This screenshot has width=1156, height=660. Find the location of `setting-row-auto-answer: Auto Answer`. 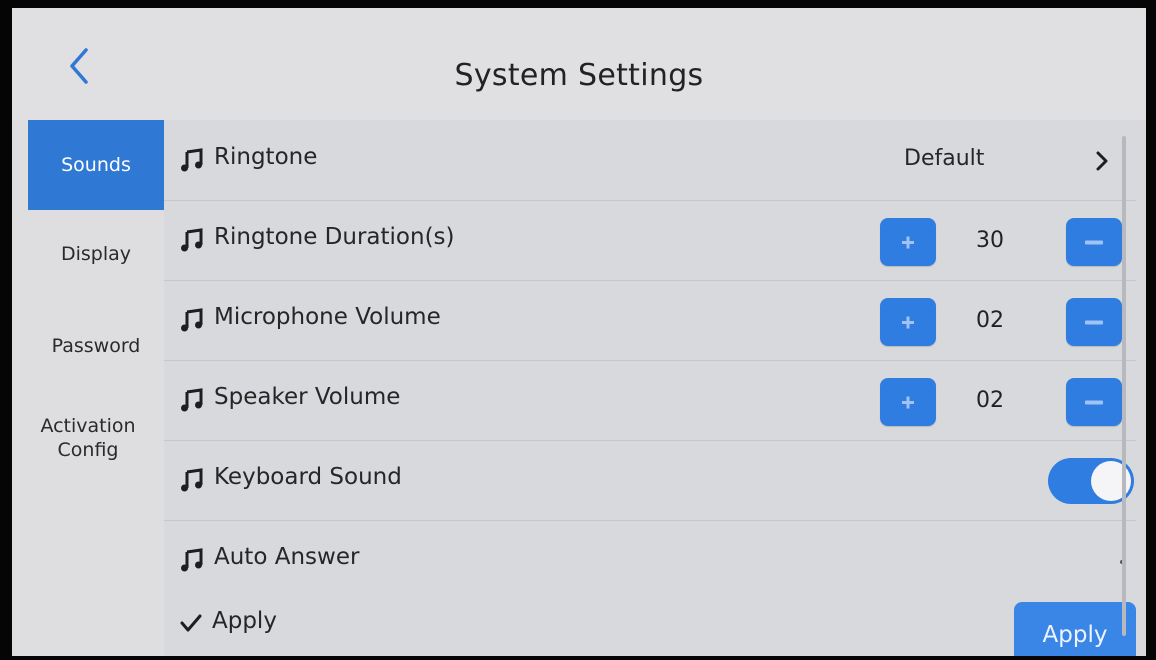

setting-row-auto-answer: Auto Answer is located at coordinates (650, 560).